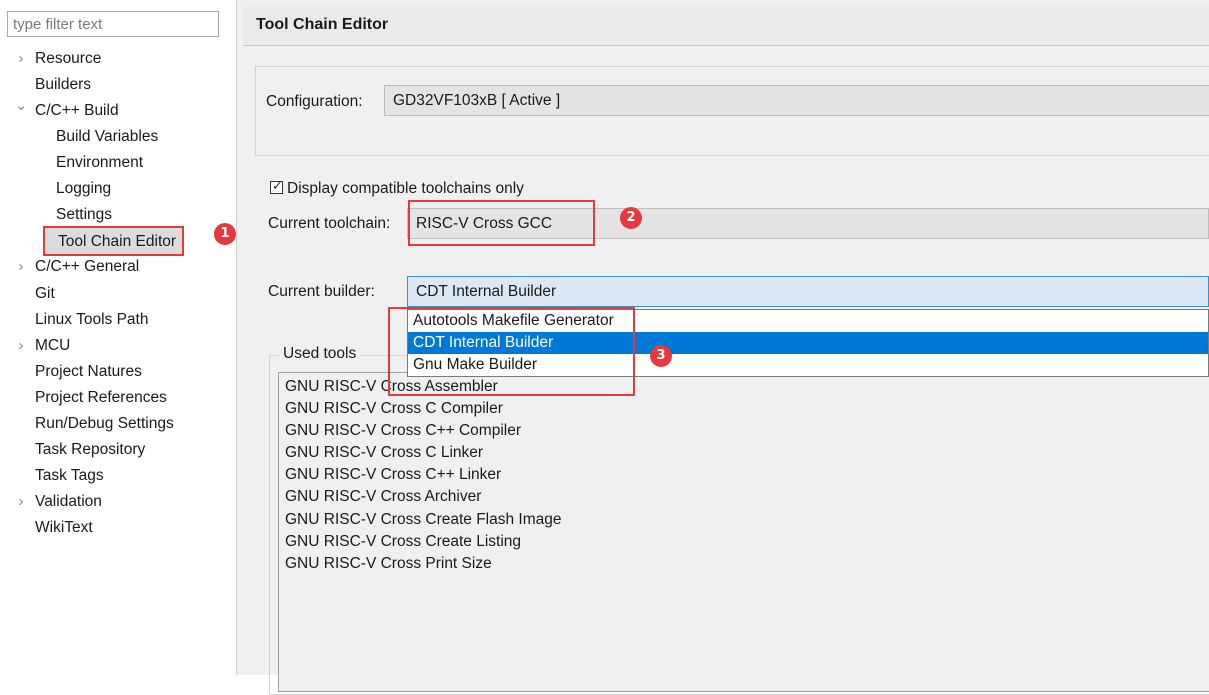 Image resolution: width=1209 pixels, height=695 pixels. I want to click on tree-item-task-tags: Task Tags, so click(69, 476).